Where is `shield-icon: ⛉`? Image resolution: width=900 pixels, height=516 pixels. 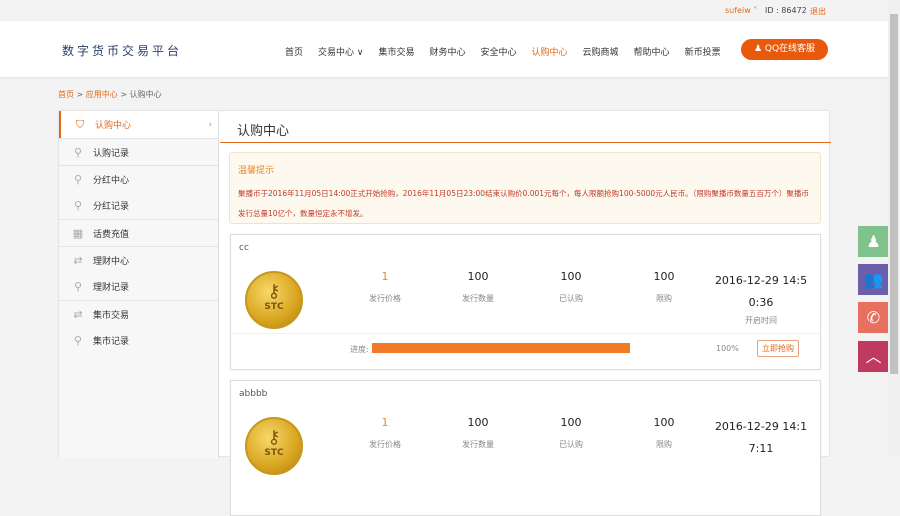 shield-icon: ⛉ is located at coordinates (80, 124).